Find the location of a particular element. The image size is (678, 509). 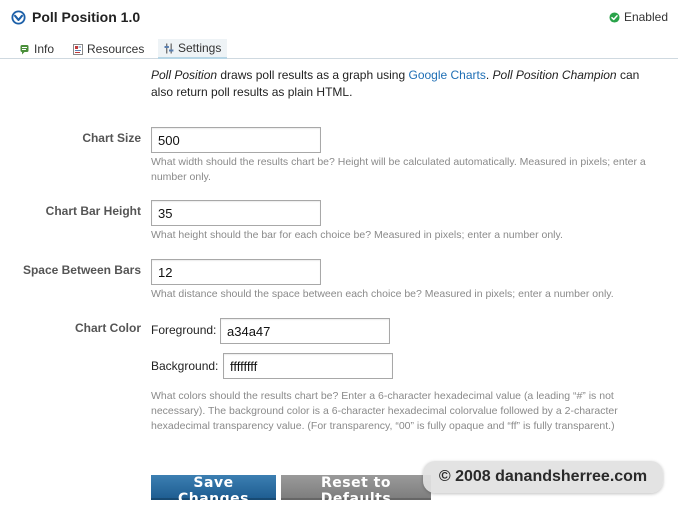

status-indicator: Enabled is located at coordinates (638, 17).